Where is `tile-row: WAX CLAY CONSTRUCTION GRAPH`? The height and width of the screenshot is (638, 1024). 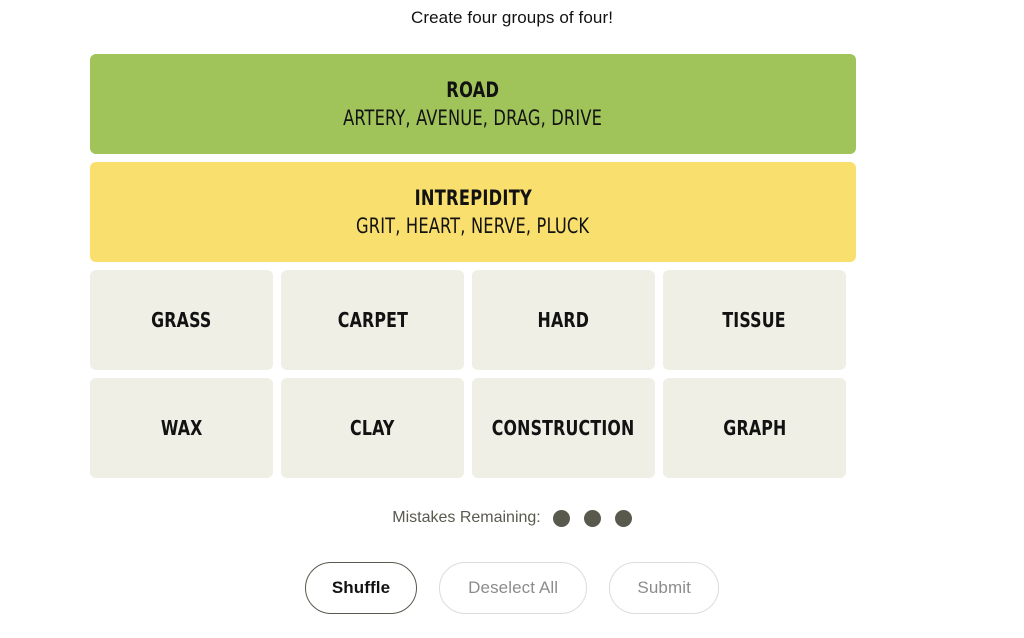 tile-row: WAX CLAY CONSTRUCTION GRAPH is located at coordinates (473, 428).